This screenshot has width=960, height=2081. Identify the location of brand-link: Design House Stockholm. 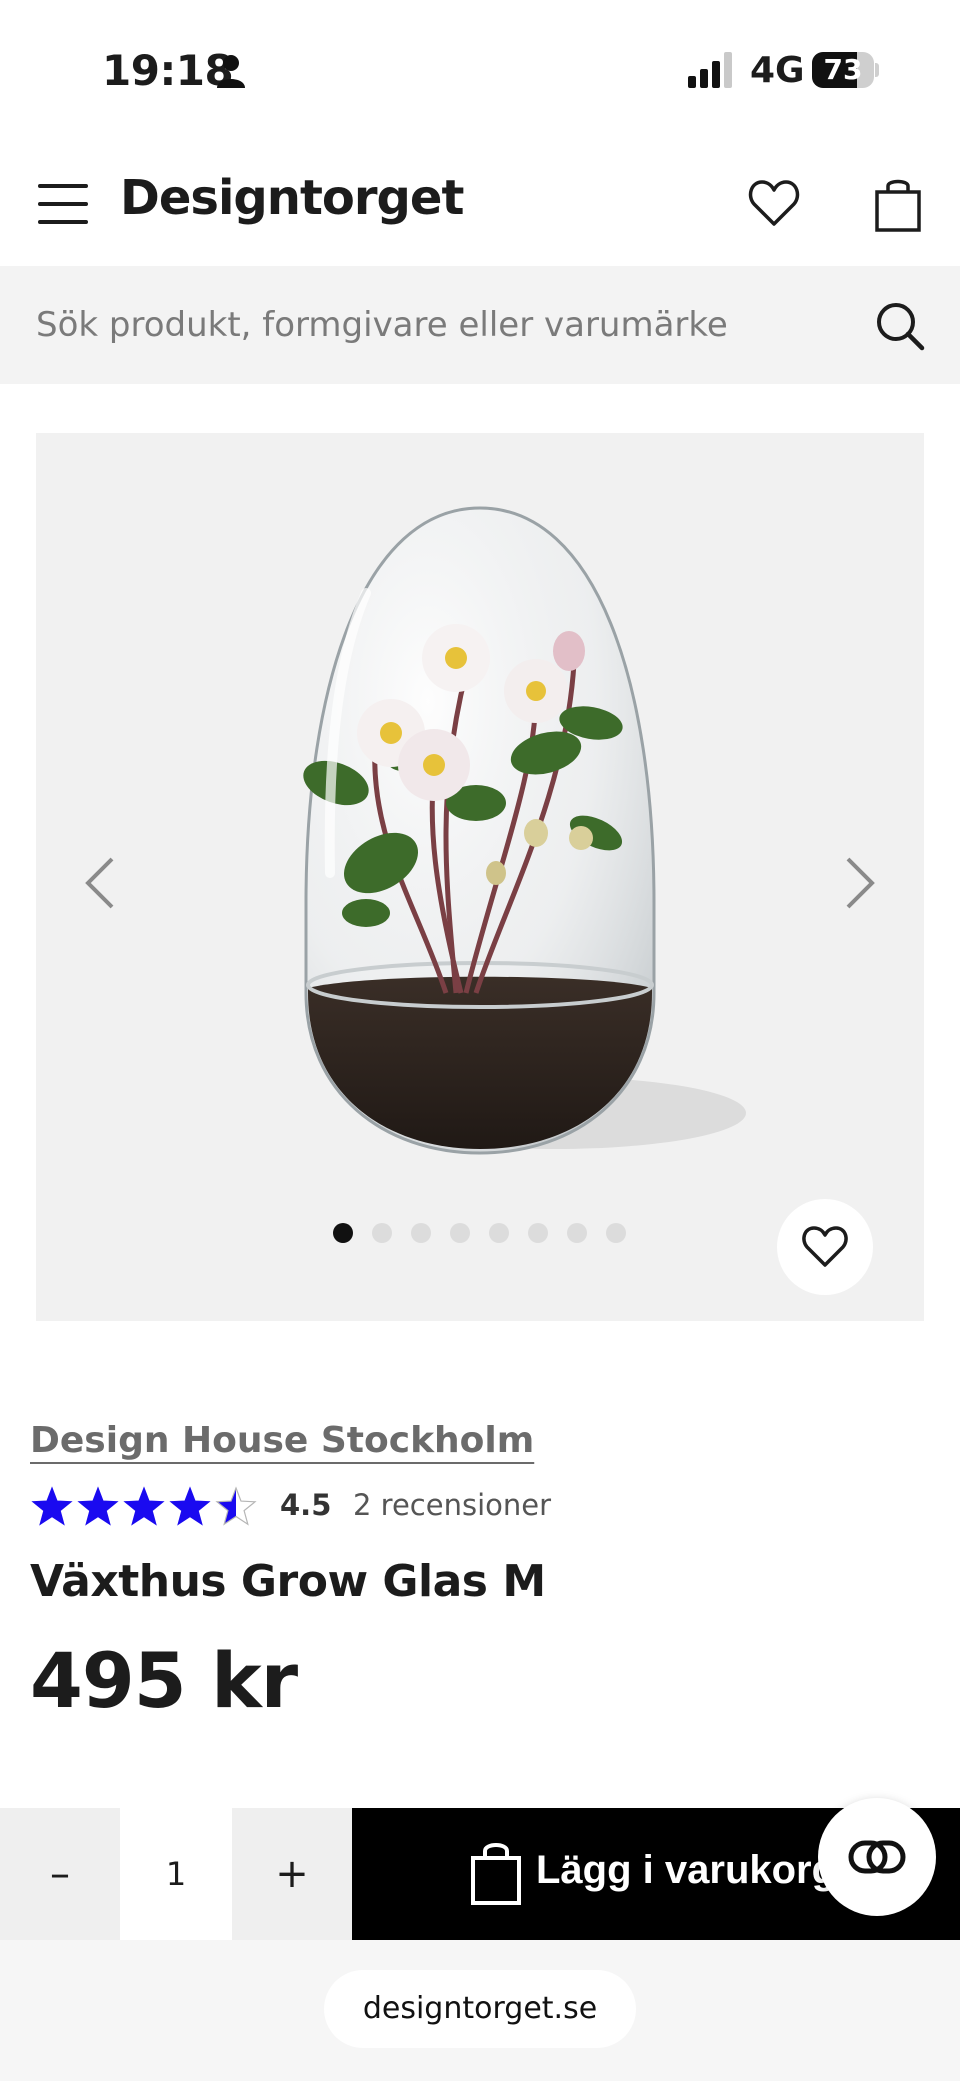
(282, 1440).